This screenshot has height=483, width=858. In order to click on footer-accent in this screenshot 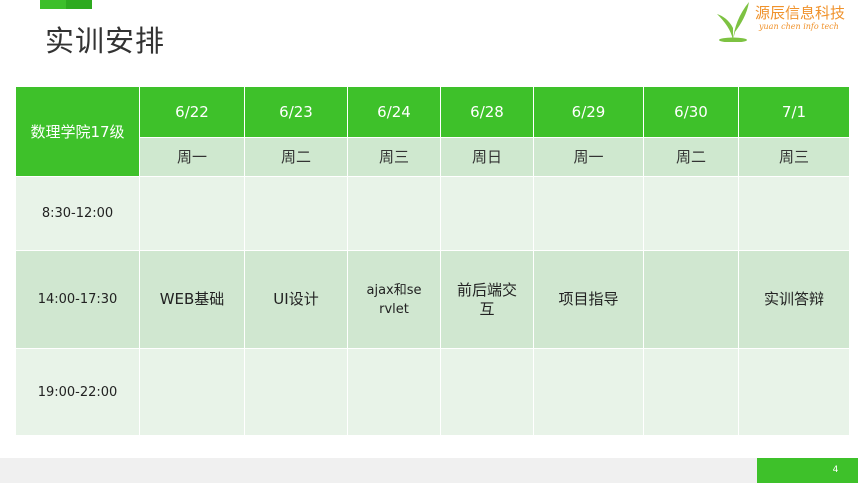, I will do `click(785, 470)`.